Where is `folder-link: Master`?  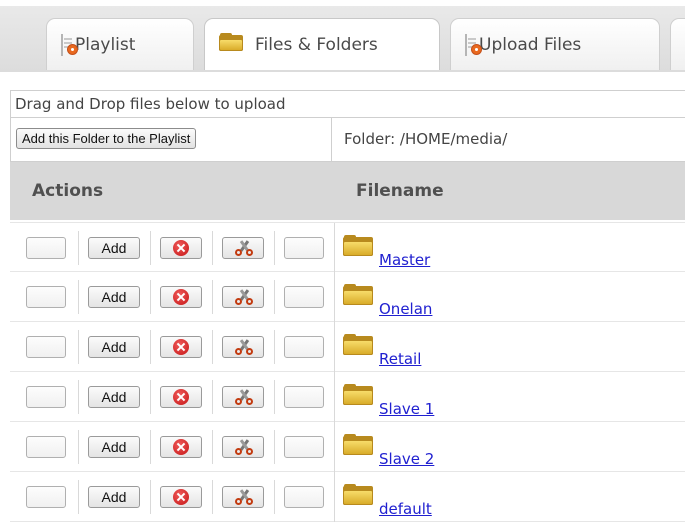
folder-link: Master is located at coordinates (404, 260).